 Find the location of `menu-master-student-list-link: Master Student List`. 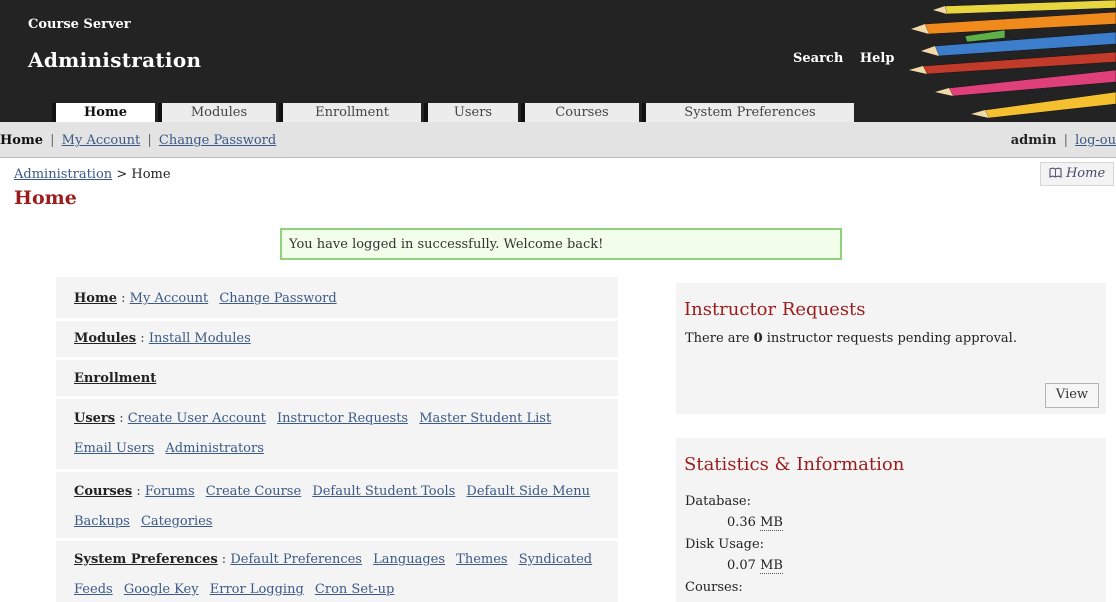

menu-master-student-list-link: Master Student List is located at coordinates (485, 418).